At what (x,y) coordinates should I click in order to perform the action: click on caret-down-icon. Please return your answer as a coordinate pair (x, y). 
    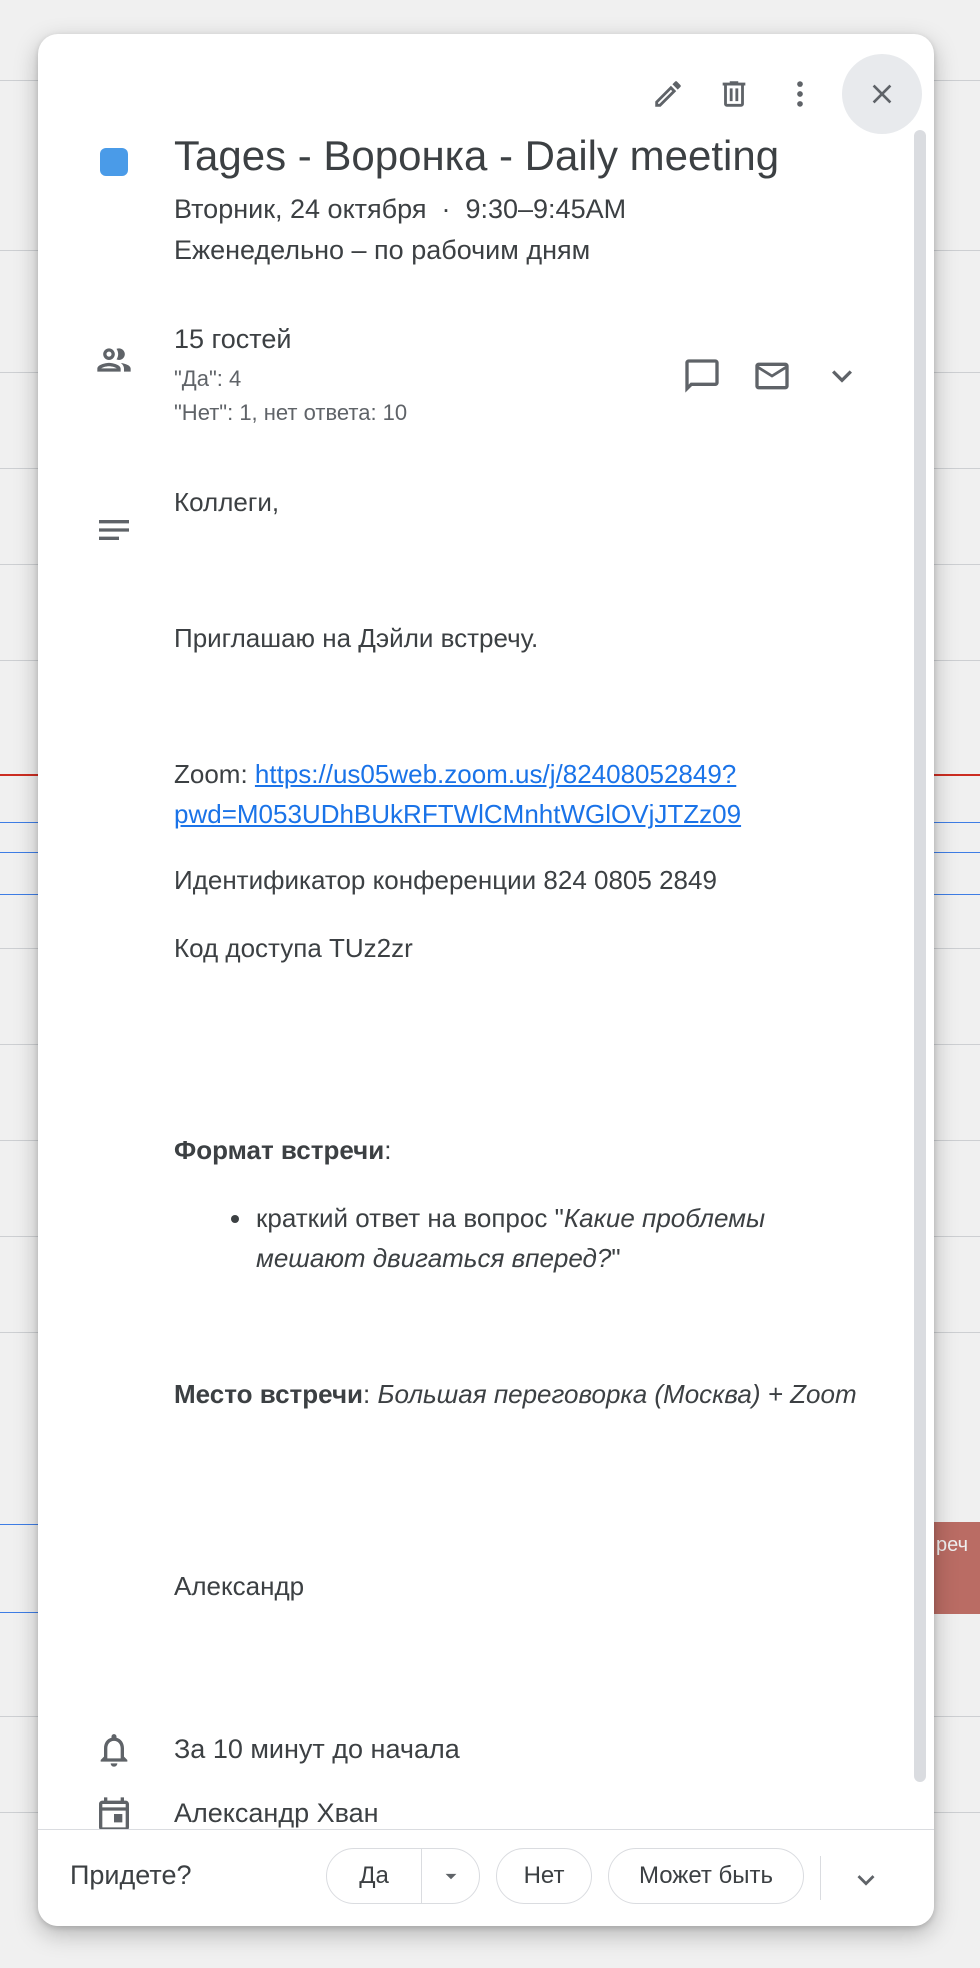
    Looking at the image, I should click on (450, 1876).